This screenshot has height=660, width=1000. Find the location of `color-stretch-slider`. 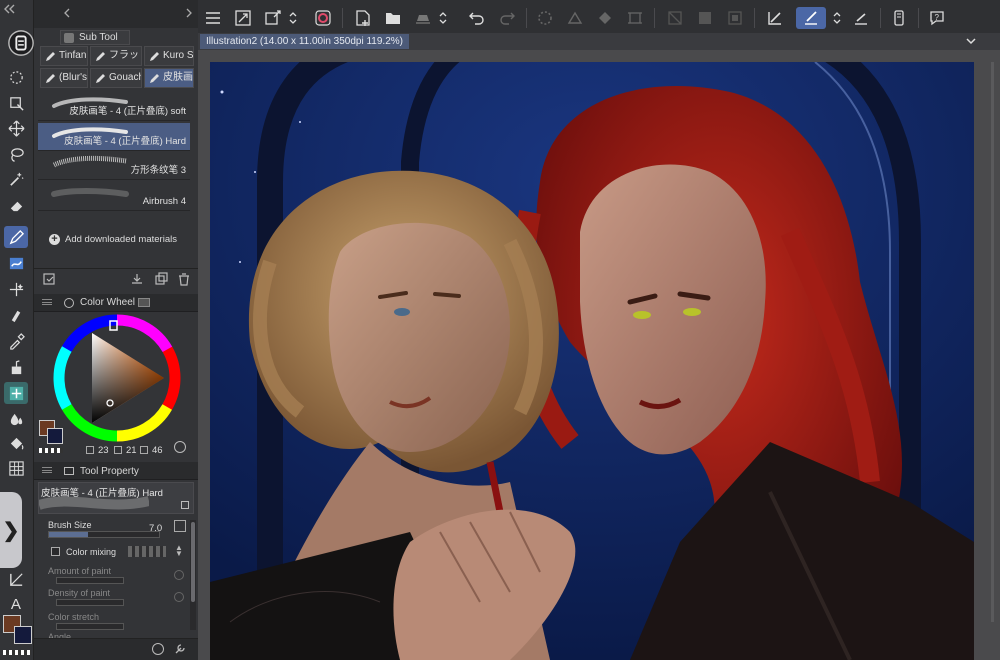

color-stretch-slider is located at coordinates (90, 626).